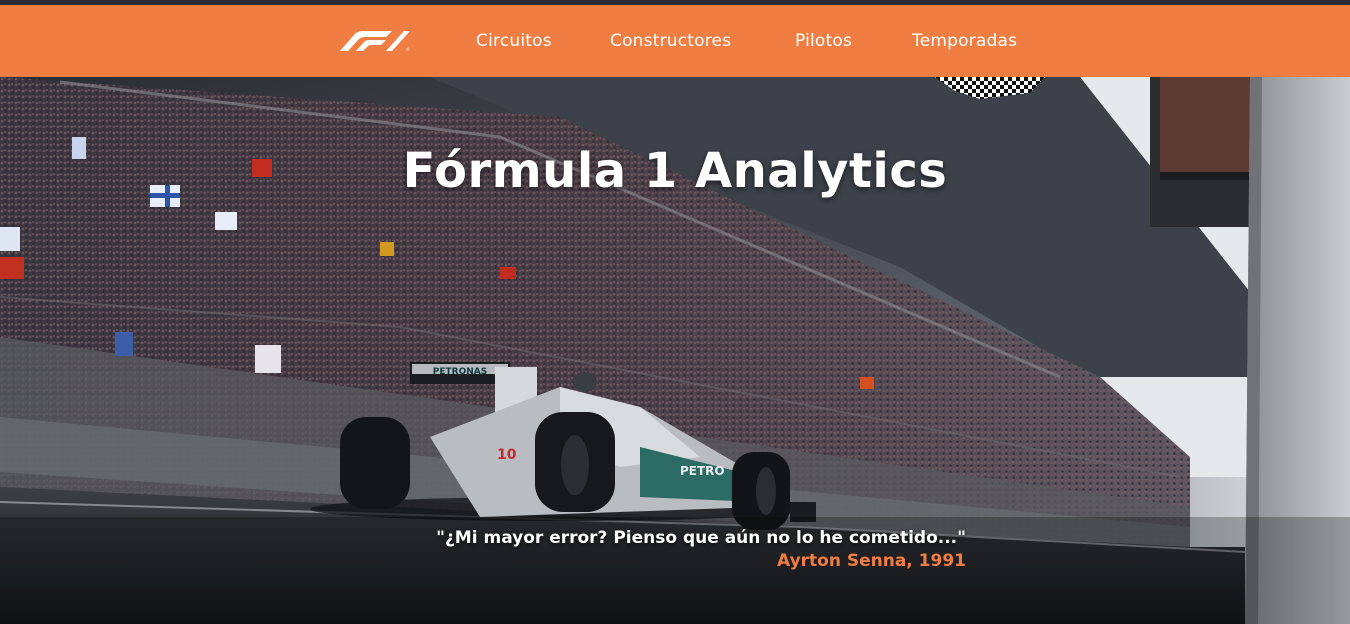 The width and height of the screenshot is (1350, 624). What do you see at coordinates (675, 171) in the screenshot?
I see `hero-title: Fórmula 1 Analytics` at bounding box center [675, 171].